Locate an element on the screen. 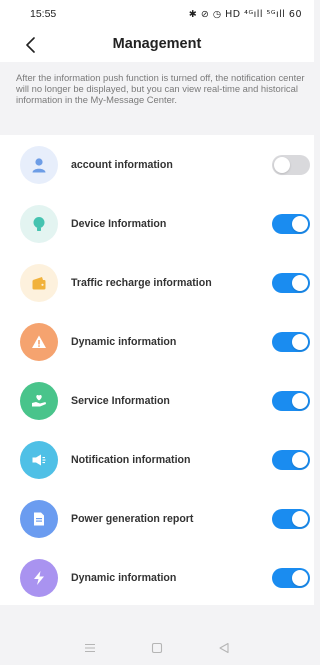  back-triangle-icon is located at coordinates (224, 648).